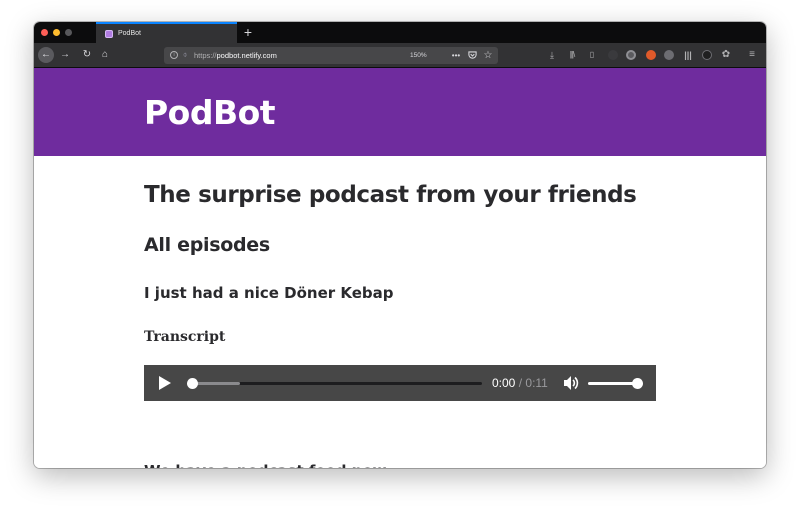 The image size is (800, 514). Describe the element at coordinates (418, 55) in the screenshot. I see `zoom-indicator: 150%` at that location.